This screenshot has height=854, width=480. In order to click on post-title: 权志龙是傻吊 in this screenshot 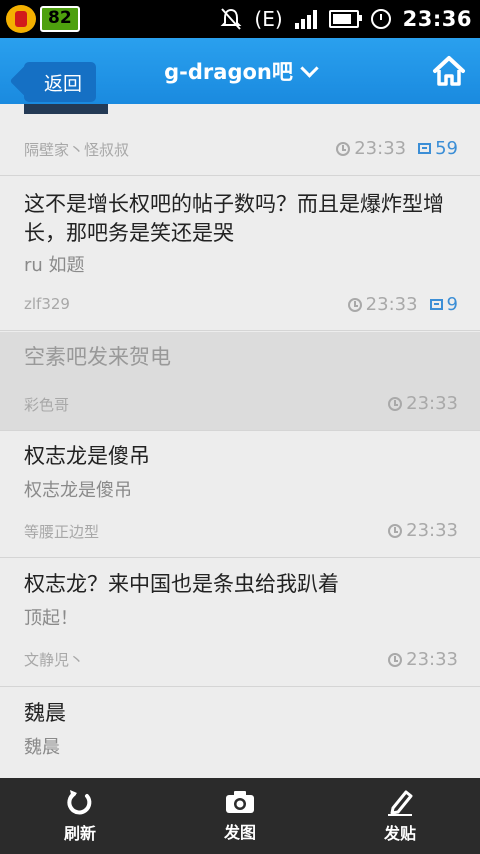, I will do `click(87, 456)`.